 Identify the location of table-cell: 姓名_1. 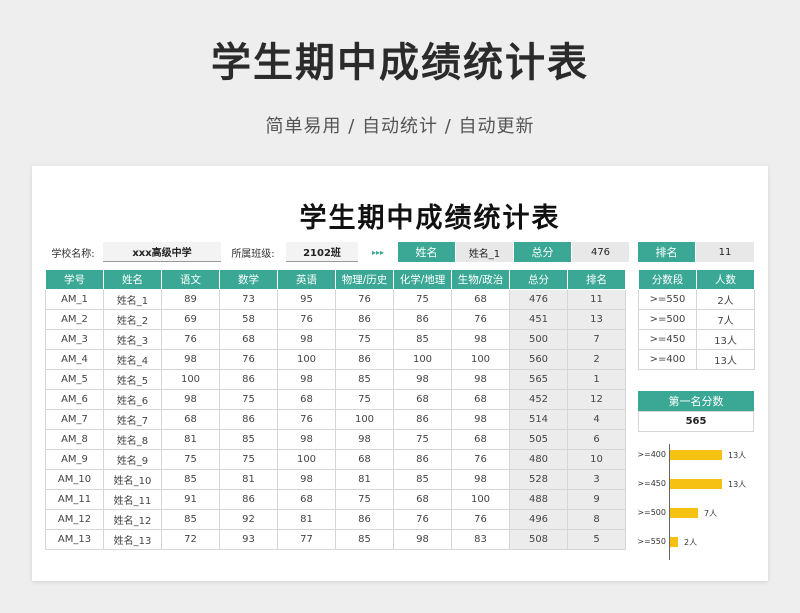
(132, 299).